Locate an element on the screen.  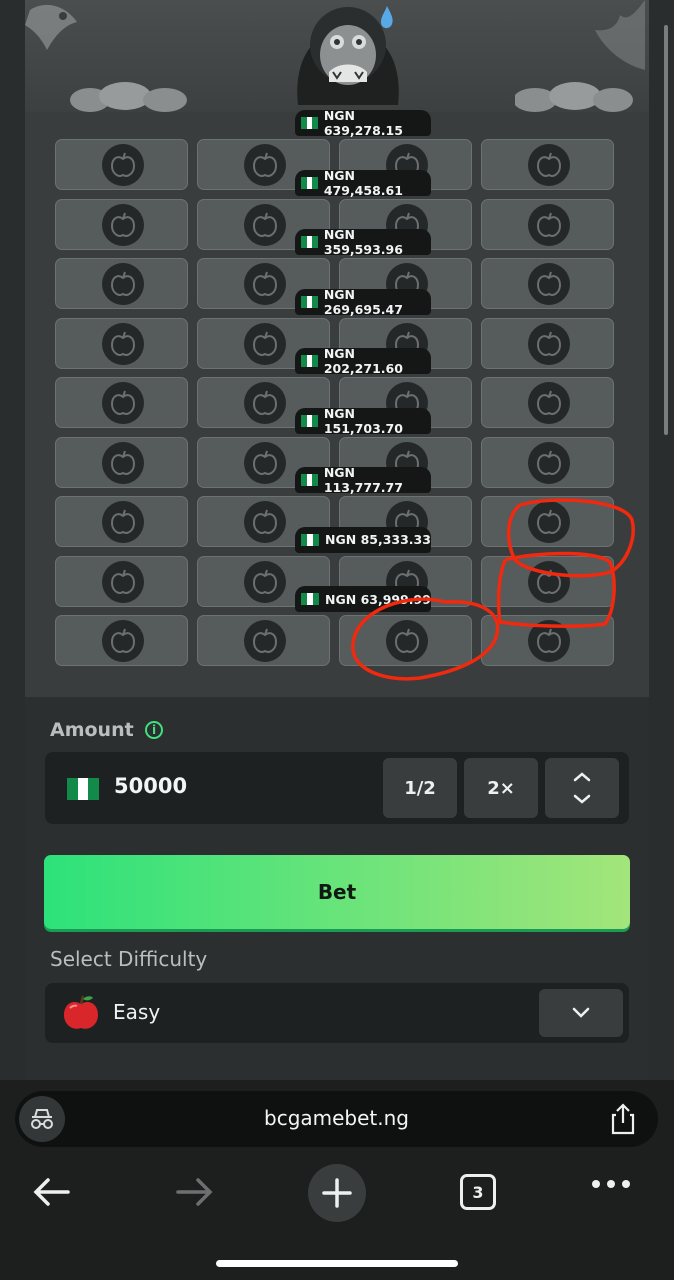
row-payout-text: NGN 202,271.60 is located at coordinates (363, 361).